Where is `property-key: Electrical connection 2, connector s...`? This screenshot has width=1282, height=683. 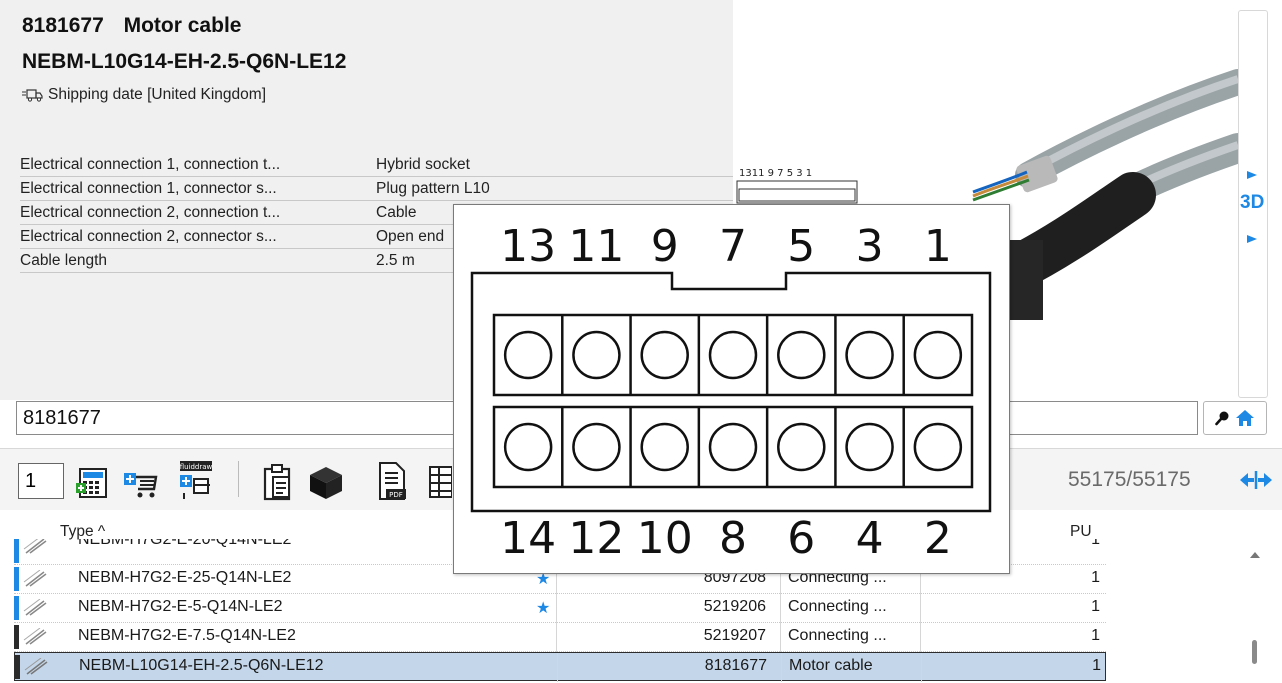
property-key: Electrical connection 2, connector s... is located at coordinates (148, 236).